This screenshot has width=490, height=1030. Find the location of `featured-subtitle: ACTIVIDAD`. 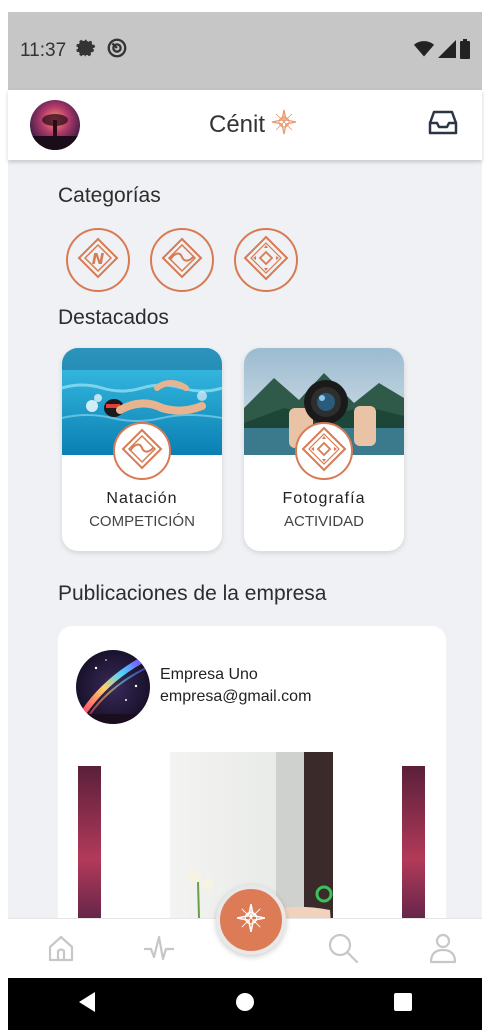

featured-subtitle: ACTIVIDAD is located at coordinates (323, 521).